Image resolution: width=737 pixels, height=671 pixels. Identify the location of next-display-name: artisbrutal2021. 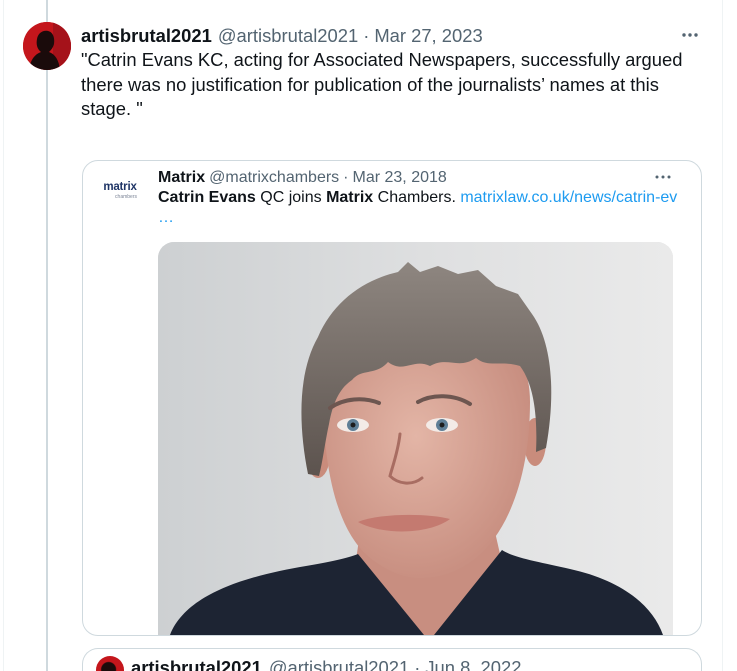
(196, 663).